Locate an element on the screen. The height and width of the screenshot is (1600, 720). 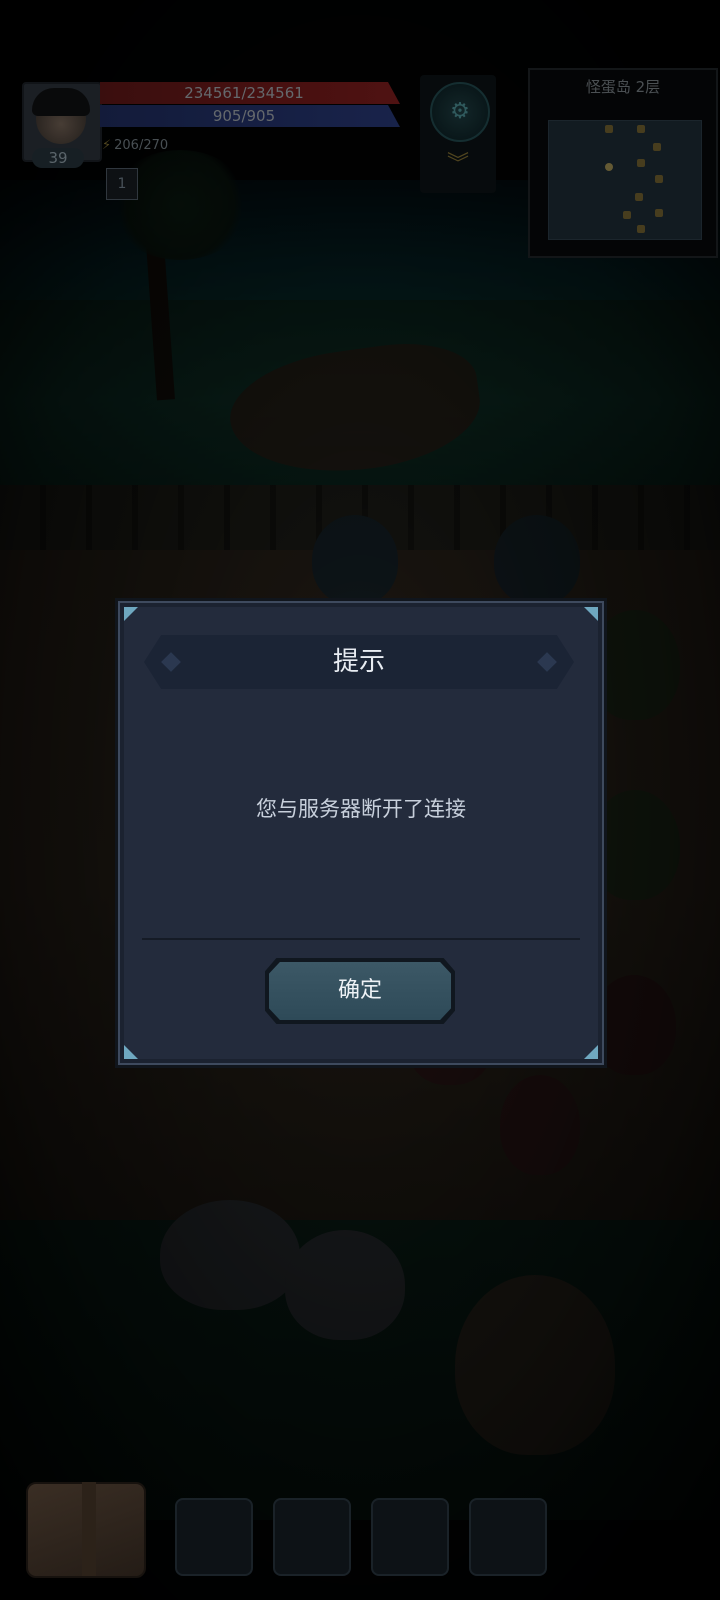
confirm-button-label: 确定 is located at coordinates (360, 991).